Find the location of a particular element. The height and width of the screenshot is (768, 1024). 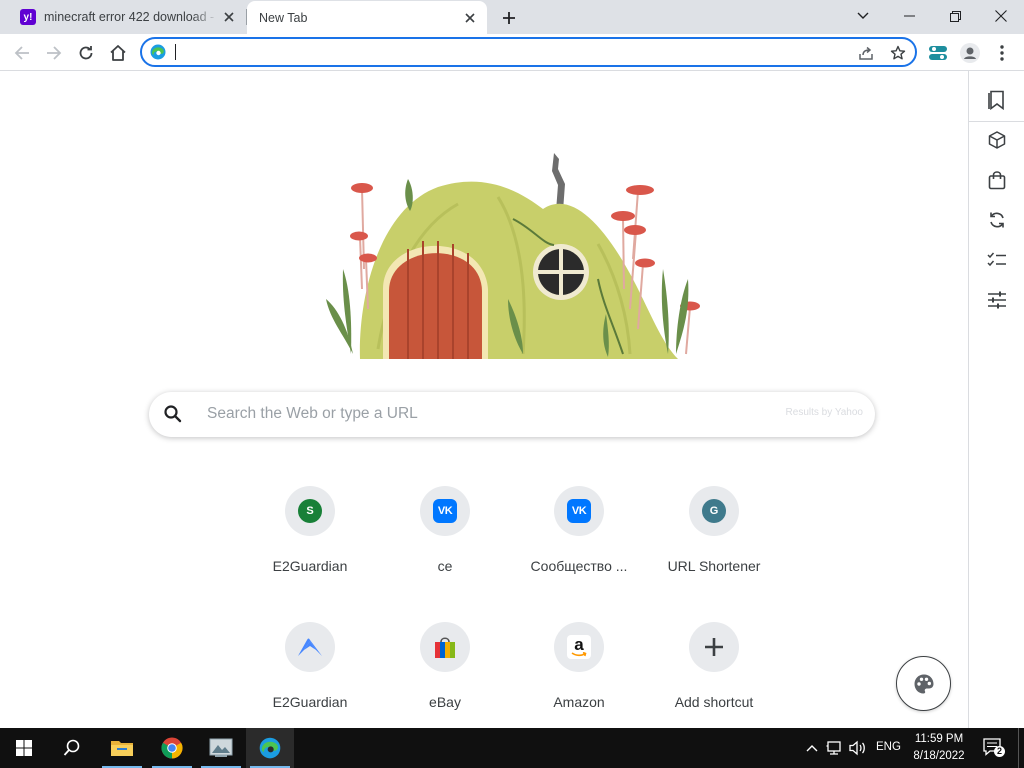

letter-s-icon: S is located at coordinates (310, 511).